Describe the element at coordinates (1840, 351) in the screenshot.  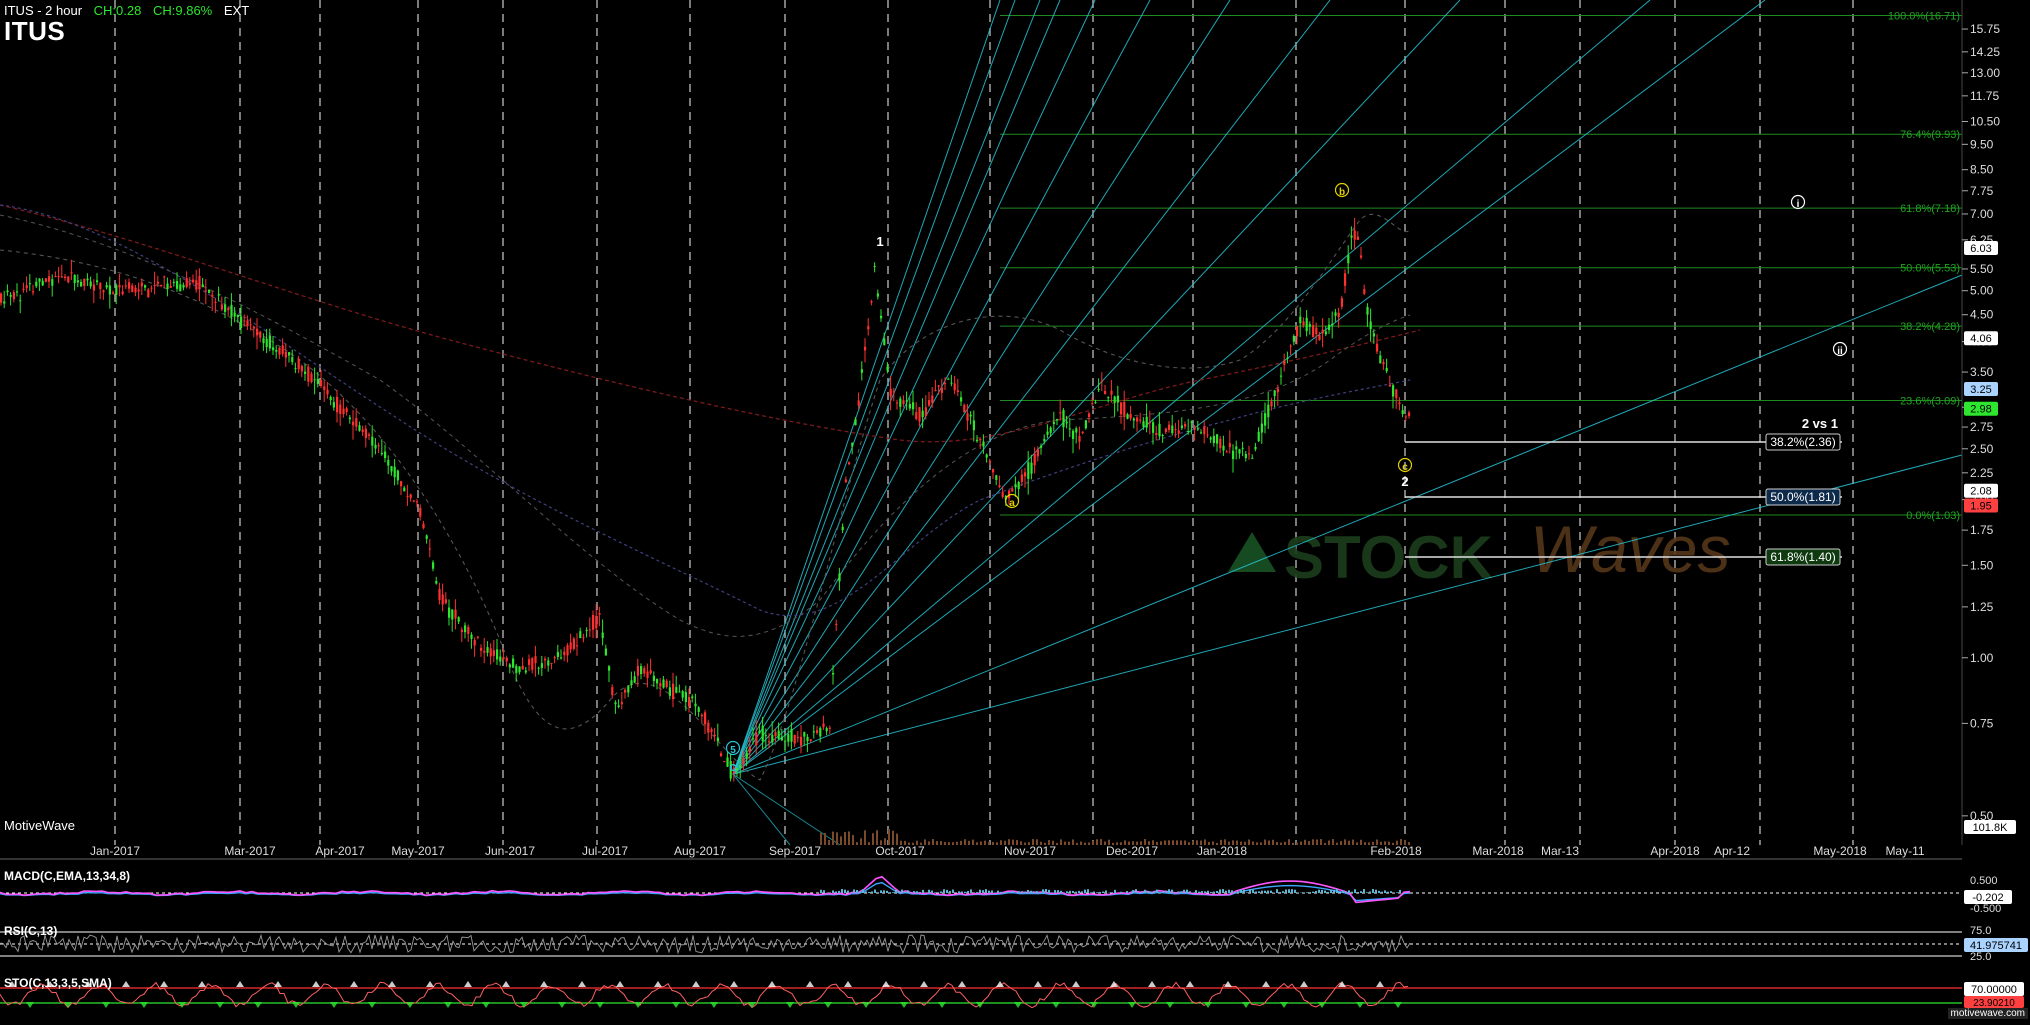
I see `wave-label: ii` at that location.